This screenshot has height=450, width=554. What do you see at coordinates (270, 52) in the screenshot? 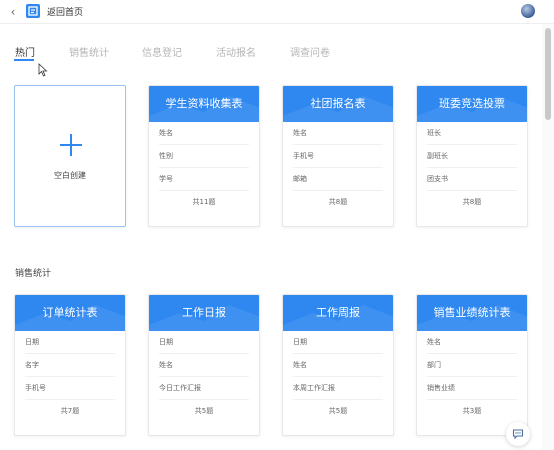
I see `category-tabs: 热门 销售统计 信息登记 活动报名 调查问卷` at bounding box center [270, 52].